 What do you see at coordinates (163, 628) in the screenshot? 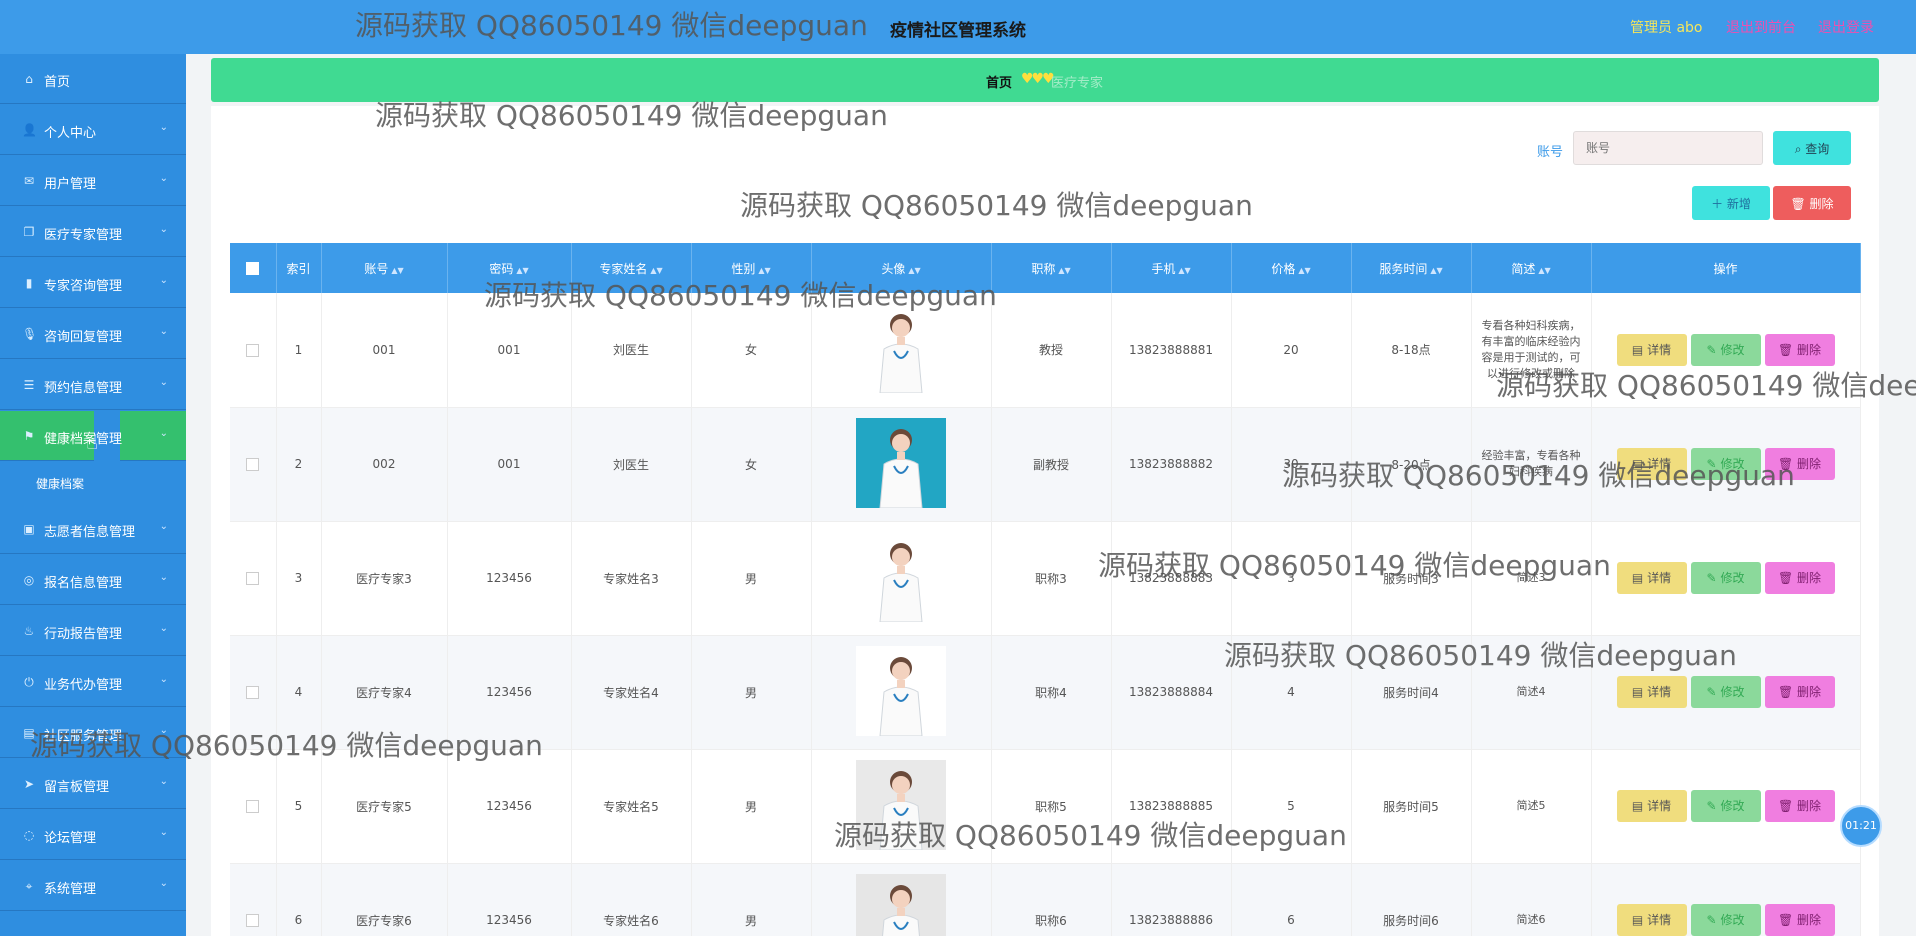
I see `chevron-down-icon: ⌄` at bounding box center [163, 628].